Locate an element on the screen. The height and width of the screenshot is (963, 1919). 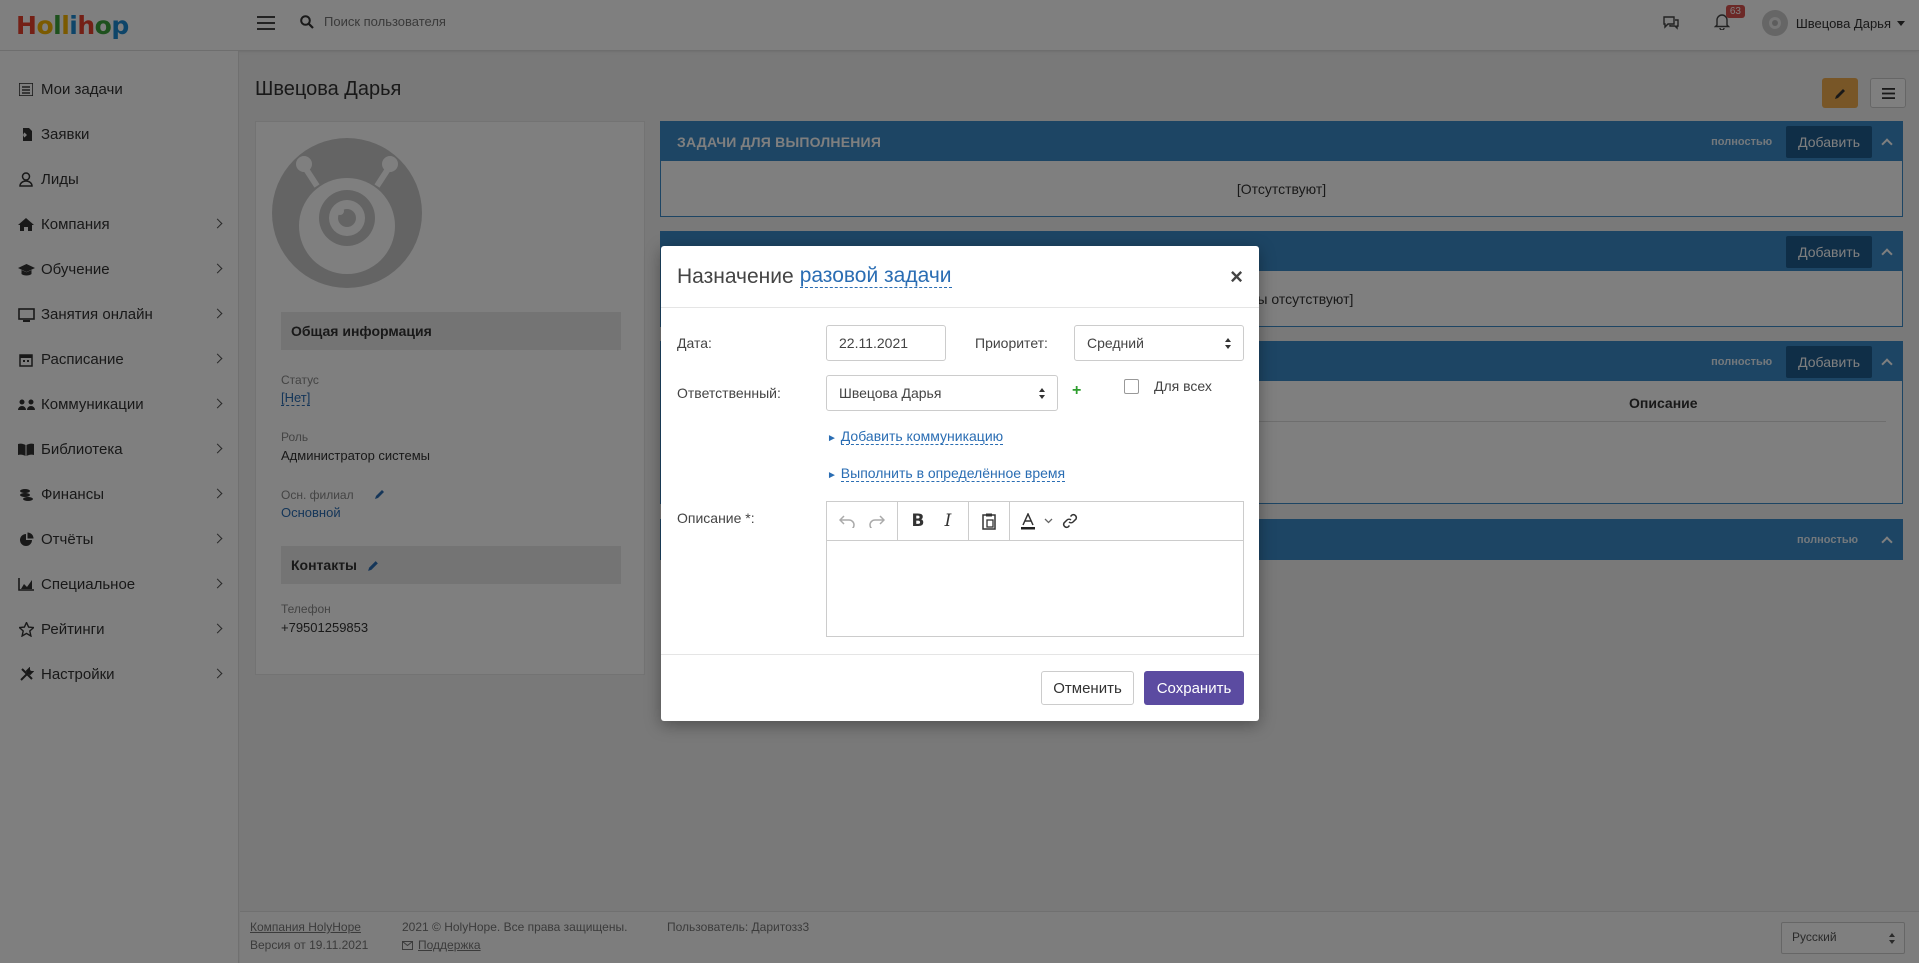
undo-icon is located at coordinates (847, 521).